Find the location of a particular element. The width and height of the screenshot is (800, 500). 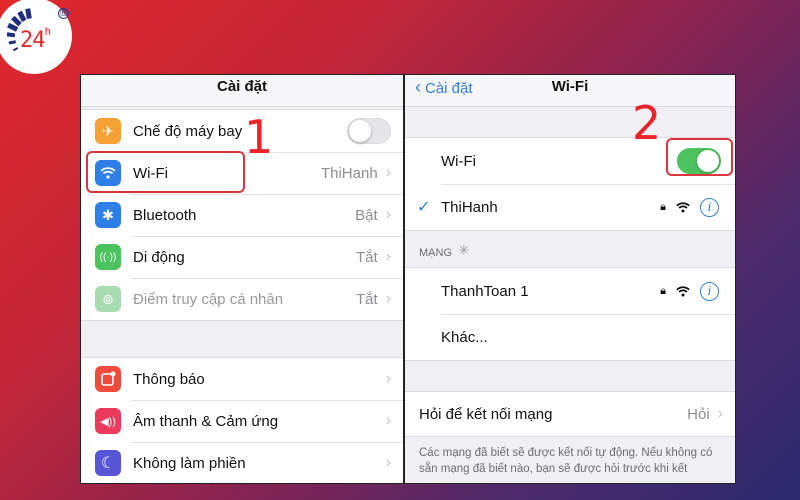

settings-row-cellular: ((·)) Di động Tắt › is located at coordinates (242, 257).